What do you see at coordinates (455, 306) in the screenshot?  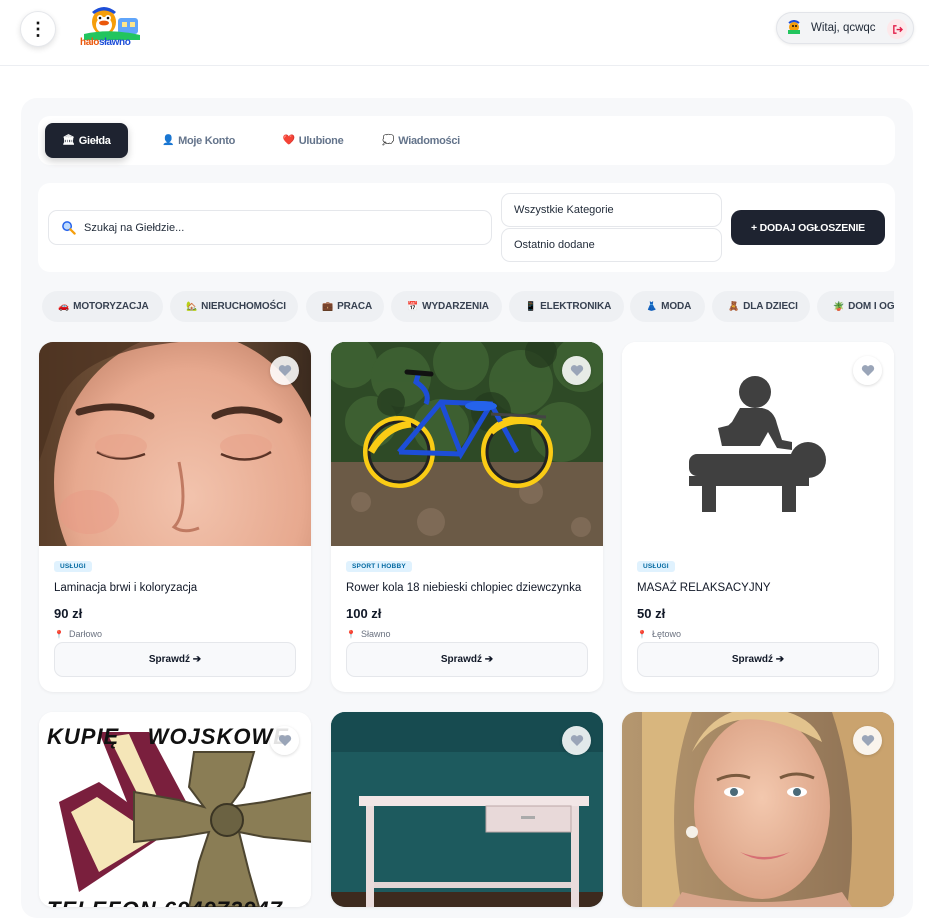 I see `category-label: WYDARZENIA` at bounding box center [455, 306].